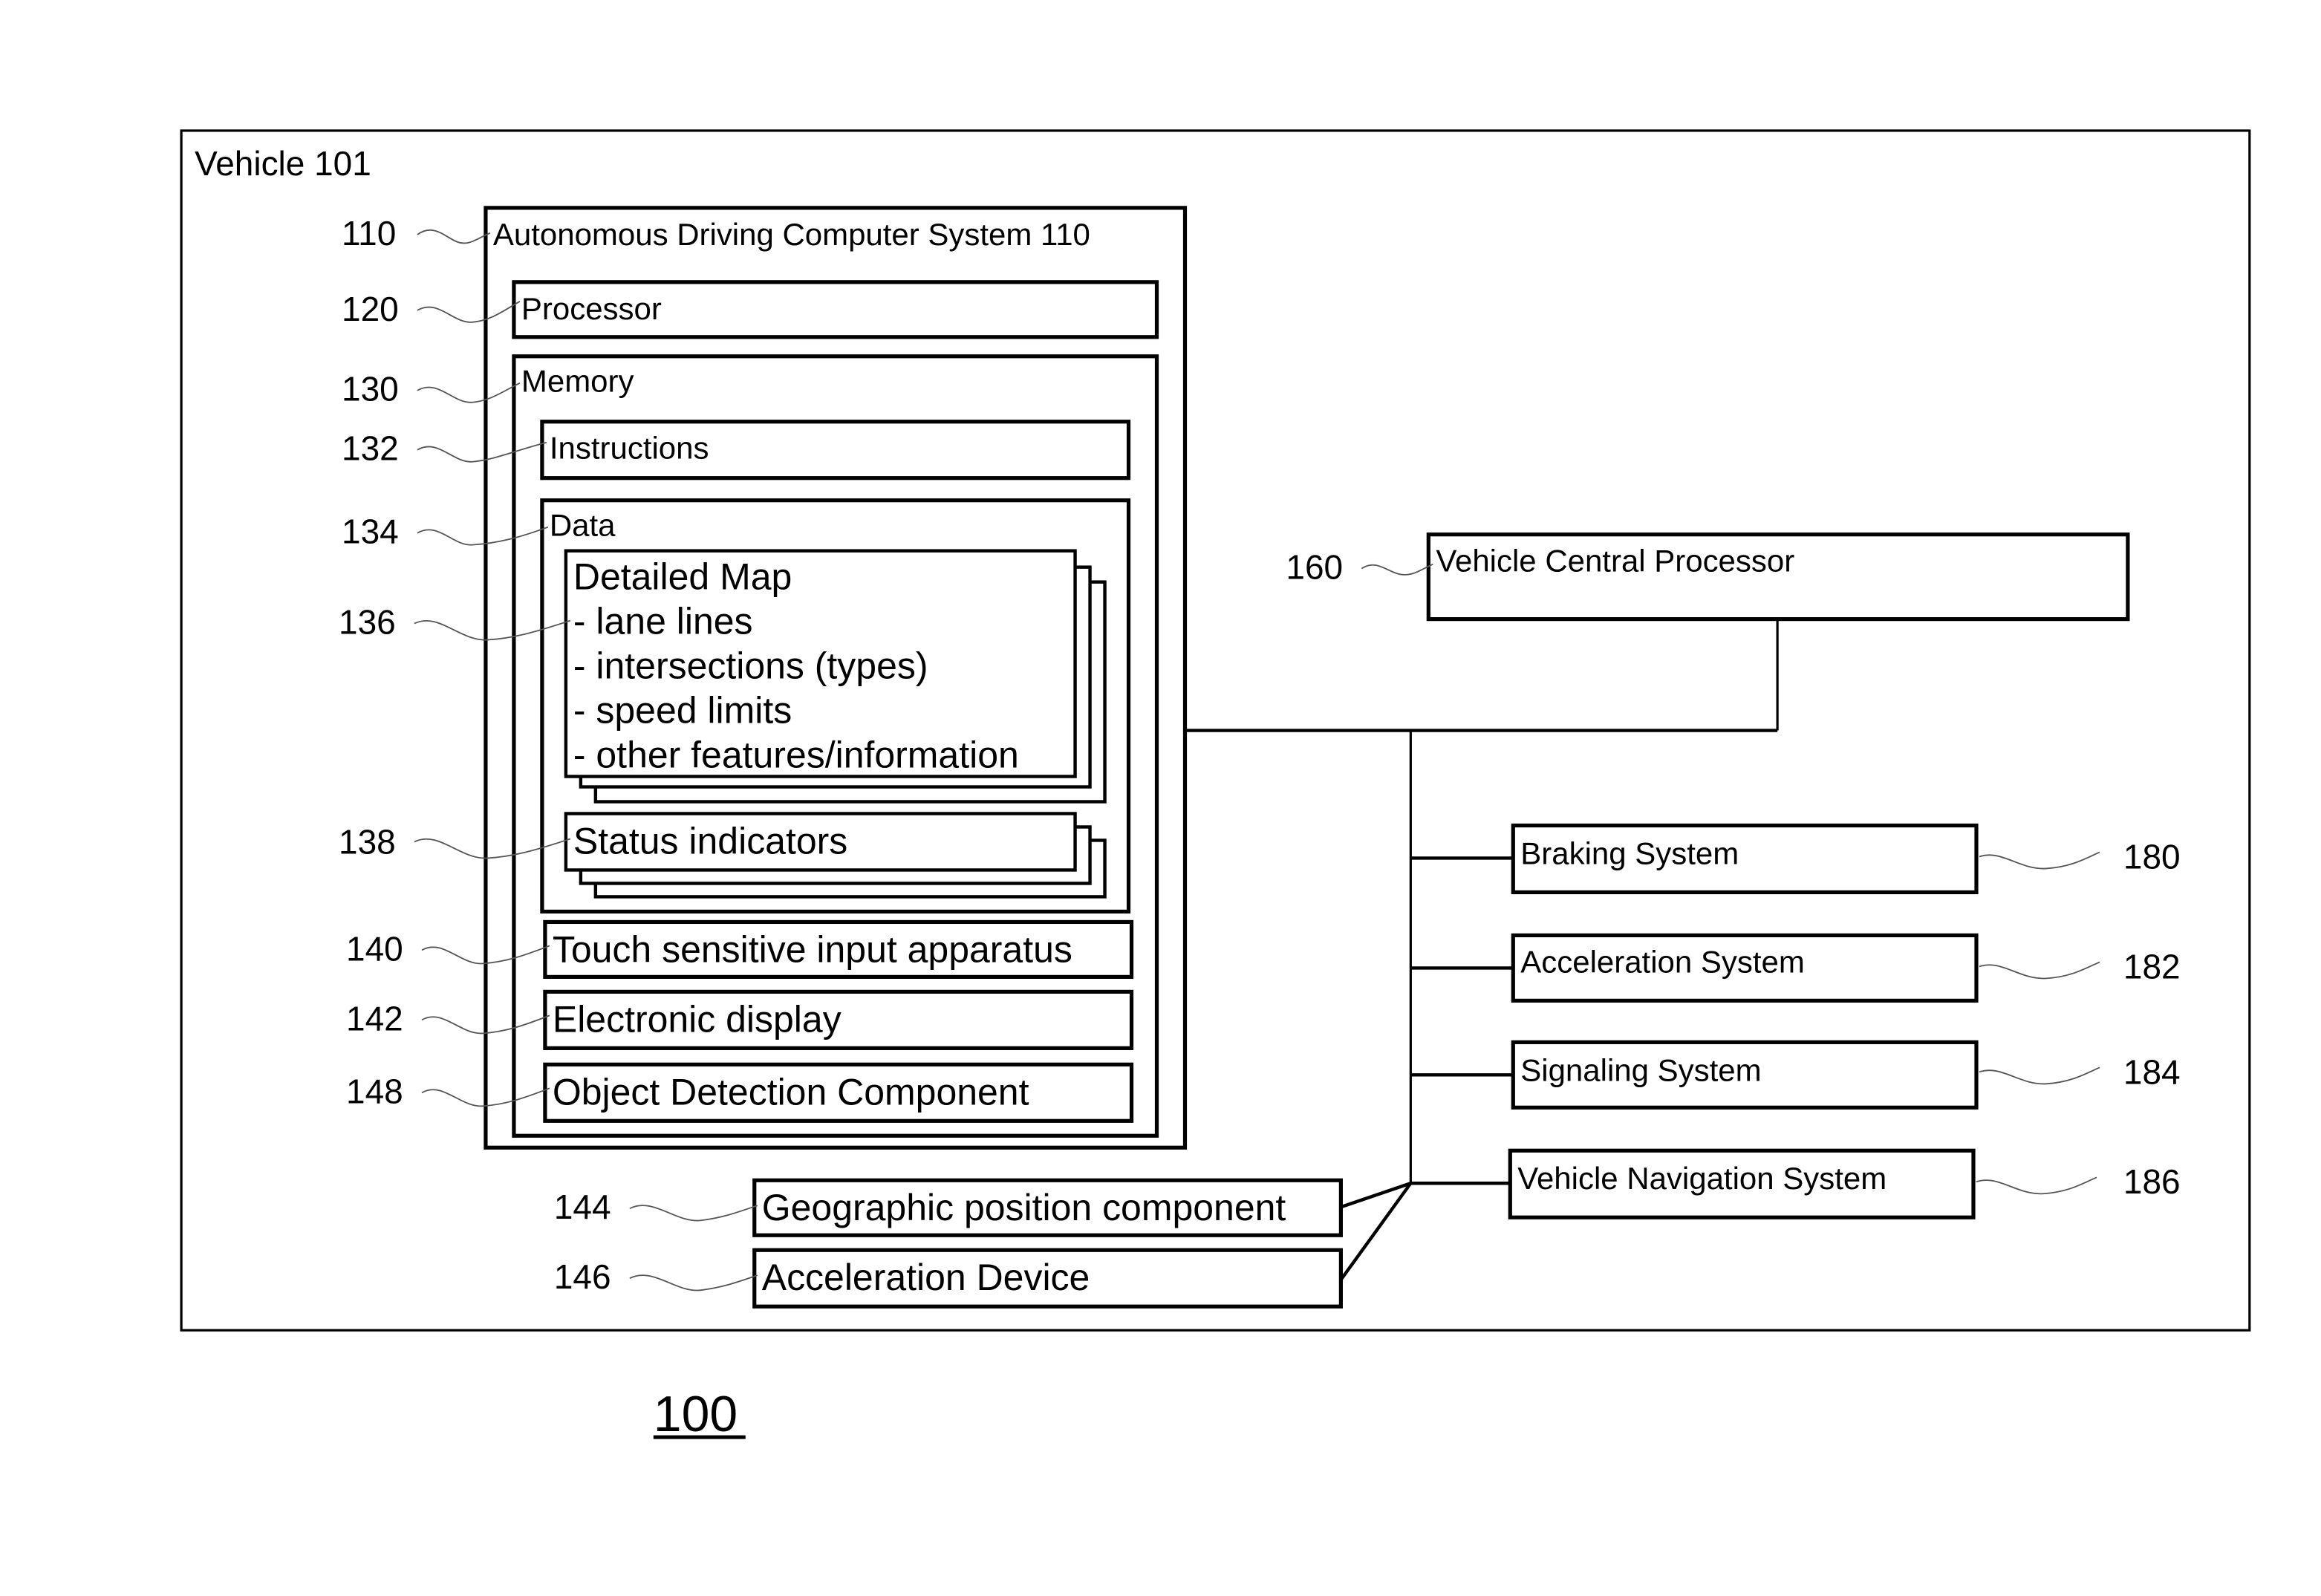 This screenshot has width=2321, height=1596. I want to click on ref-148: 148, so click(374, 1091).